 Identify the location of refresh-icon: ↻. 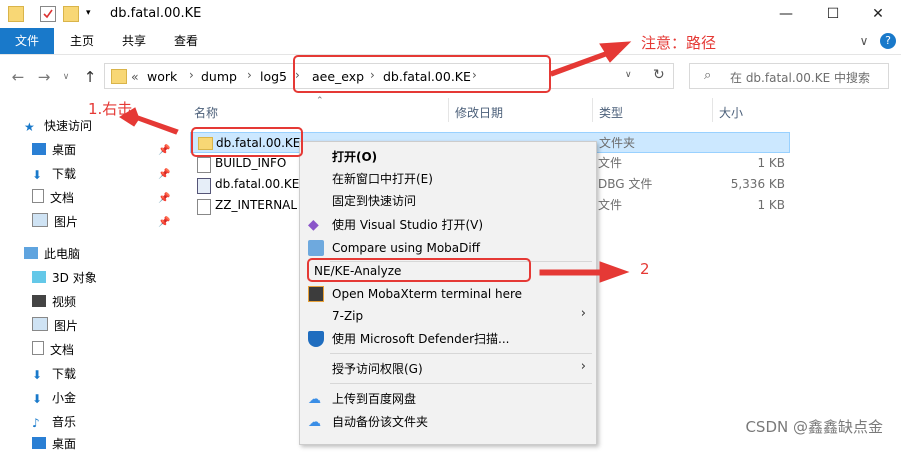
(659, 75).